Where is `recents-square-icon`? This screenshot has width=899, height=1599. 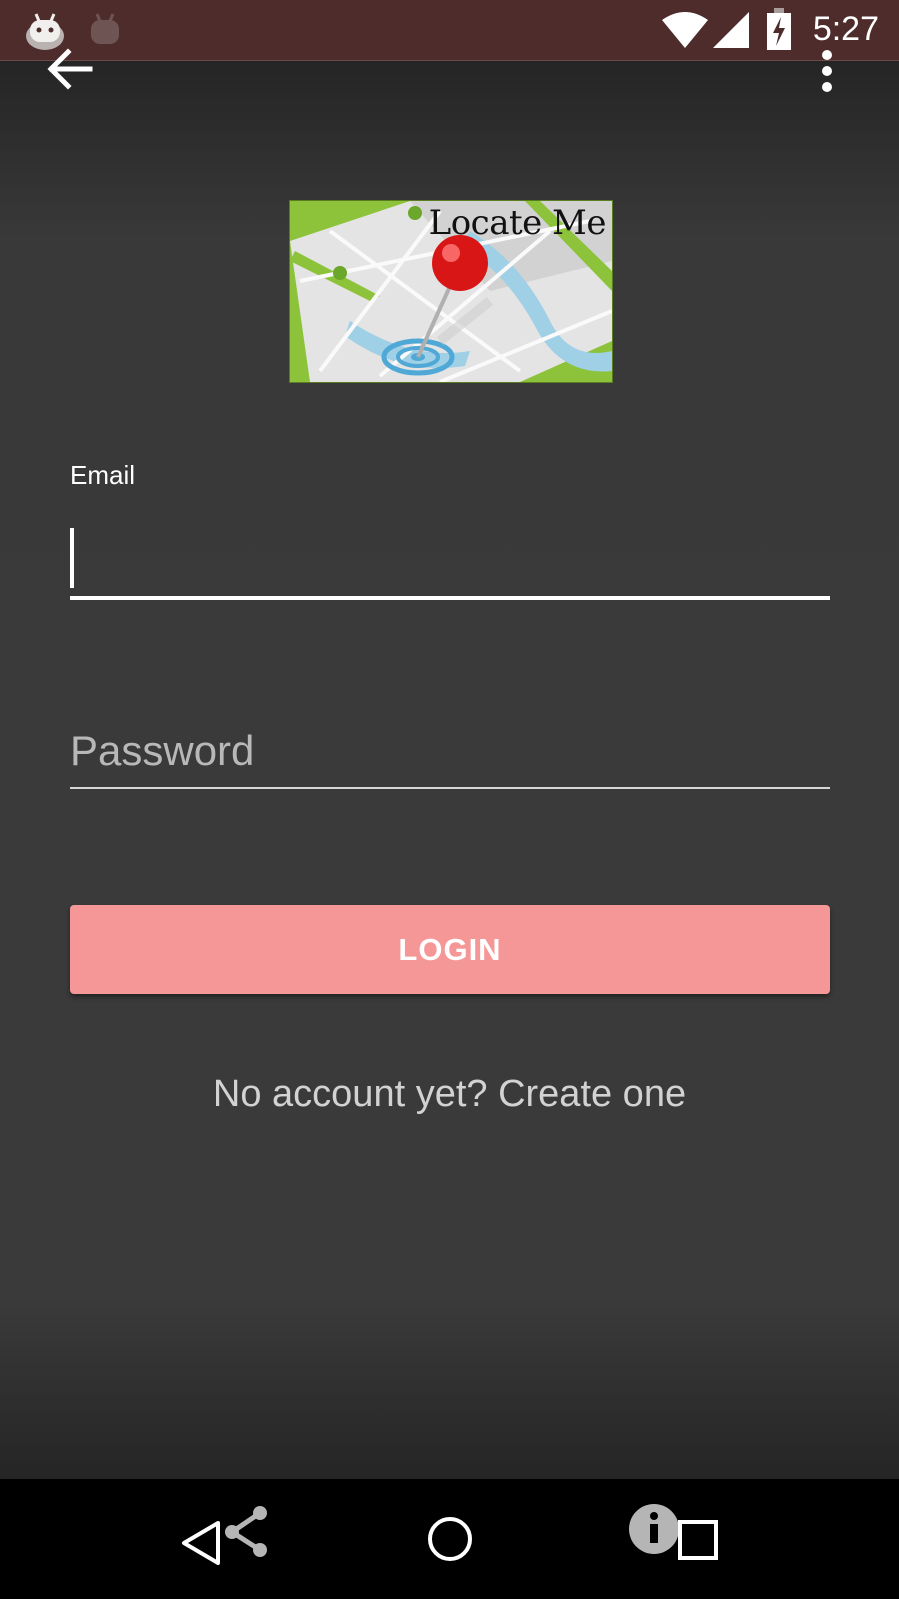 recents-square-icon is located at coordinates (699, 1543).